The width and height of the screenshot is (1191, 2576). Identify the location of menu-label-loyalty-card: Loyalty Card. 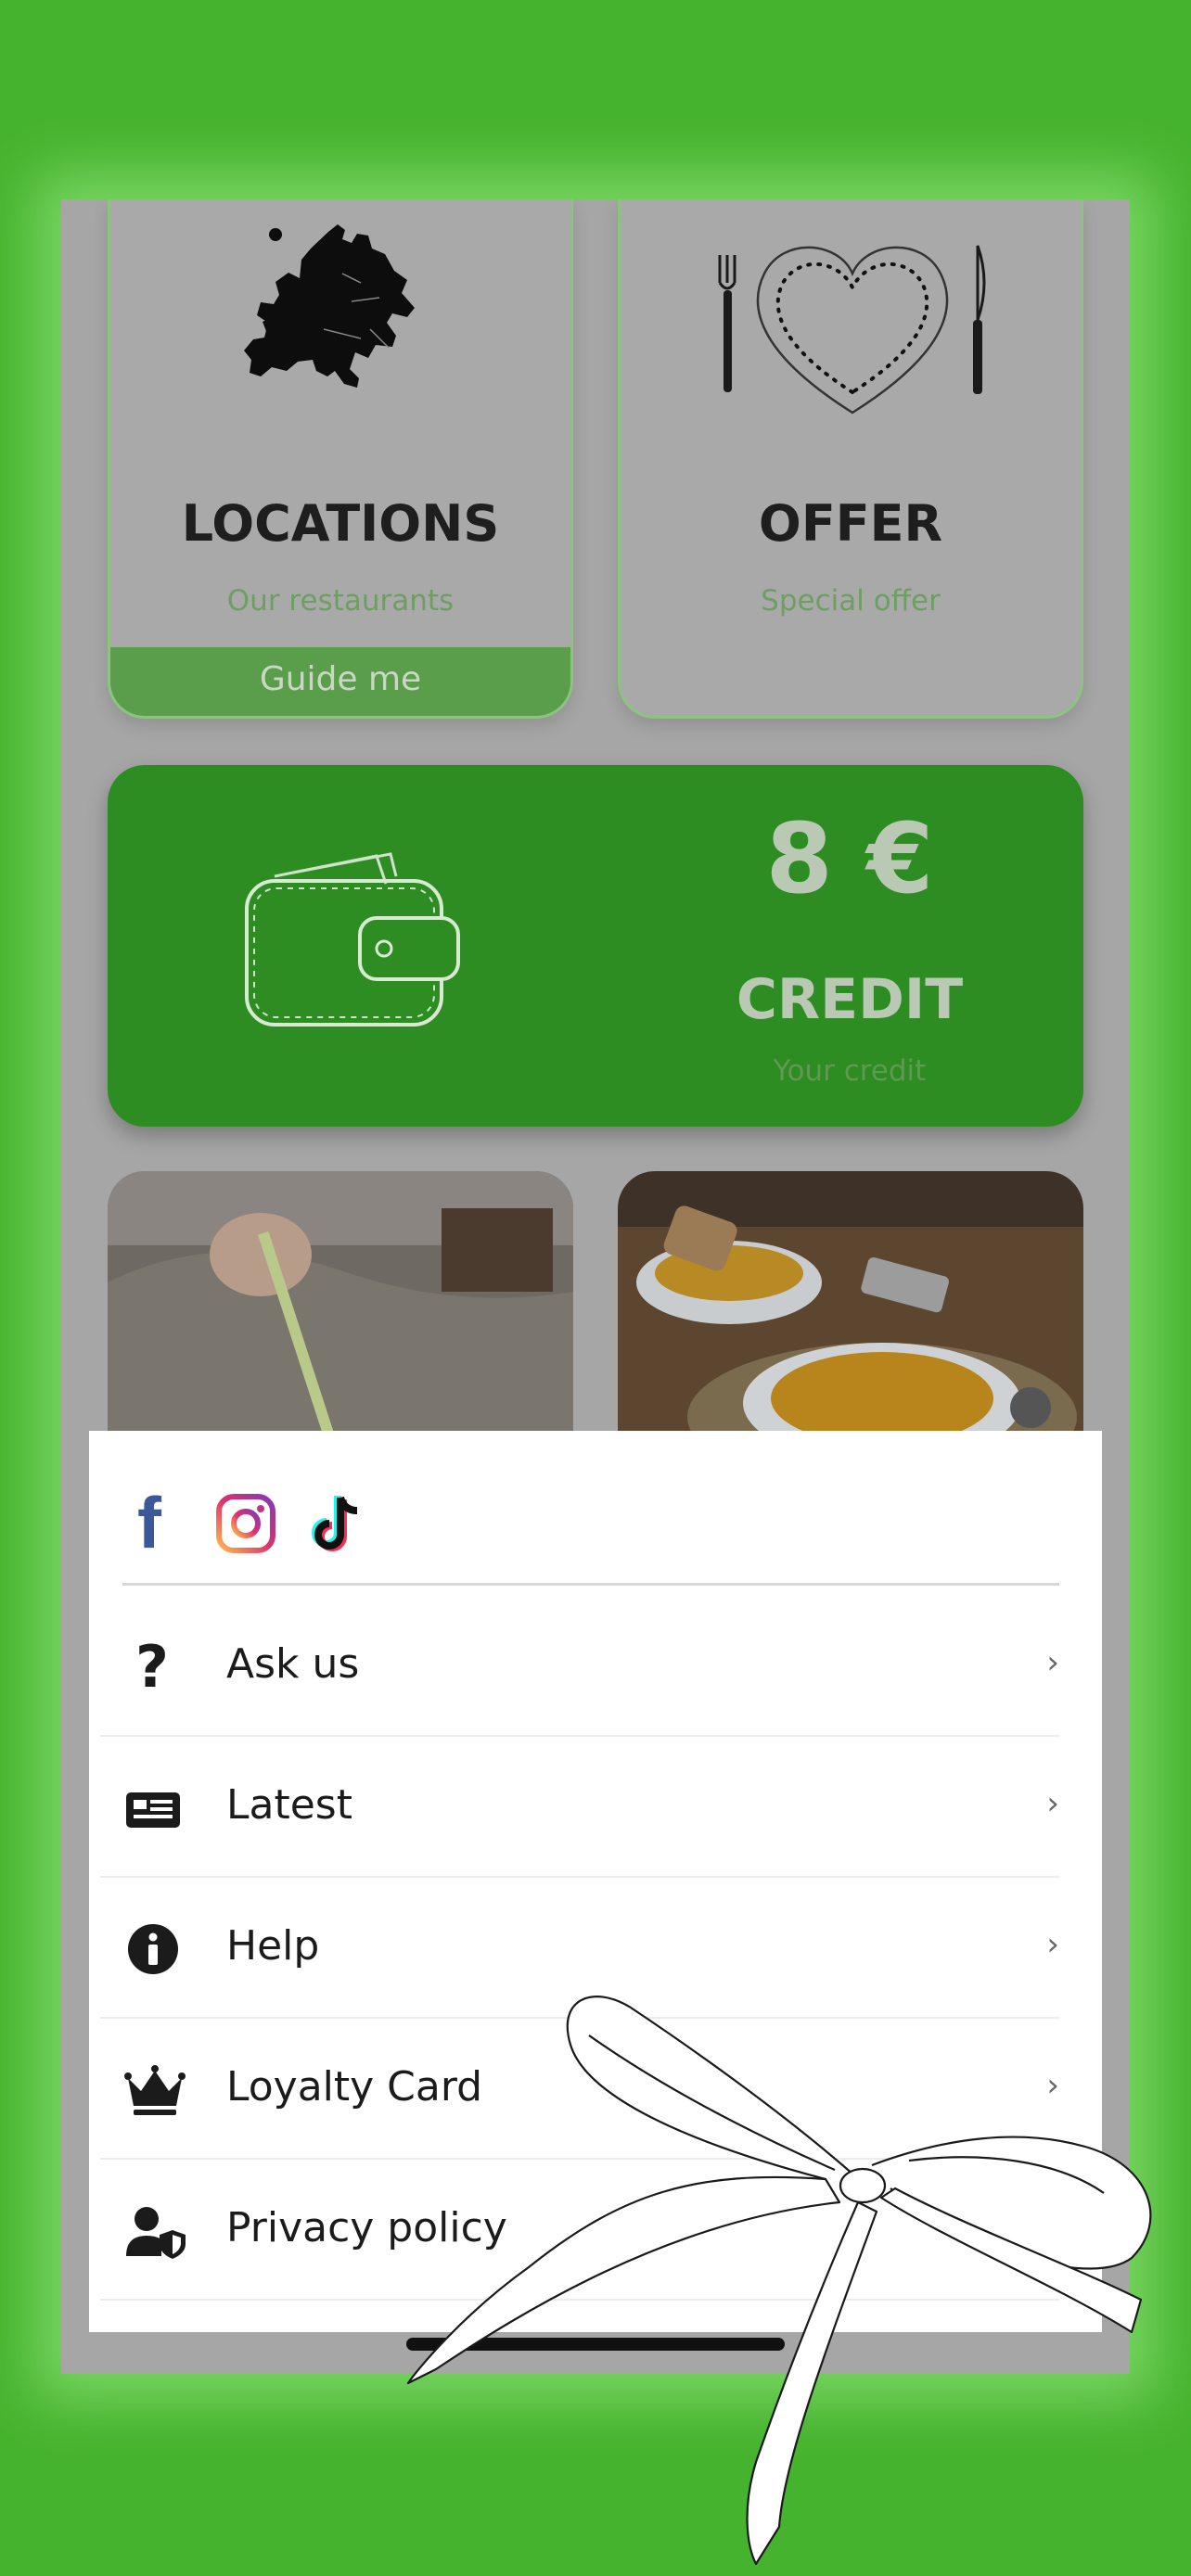
(354, 2087).